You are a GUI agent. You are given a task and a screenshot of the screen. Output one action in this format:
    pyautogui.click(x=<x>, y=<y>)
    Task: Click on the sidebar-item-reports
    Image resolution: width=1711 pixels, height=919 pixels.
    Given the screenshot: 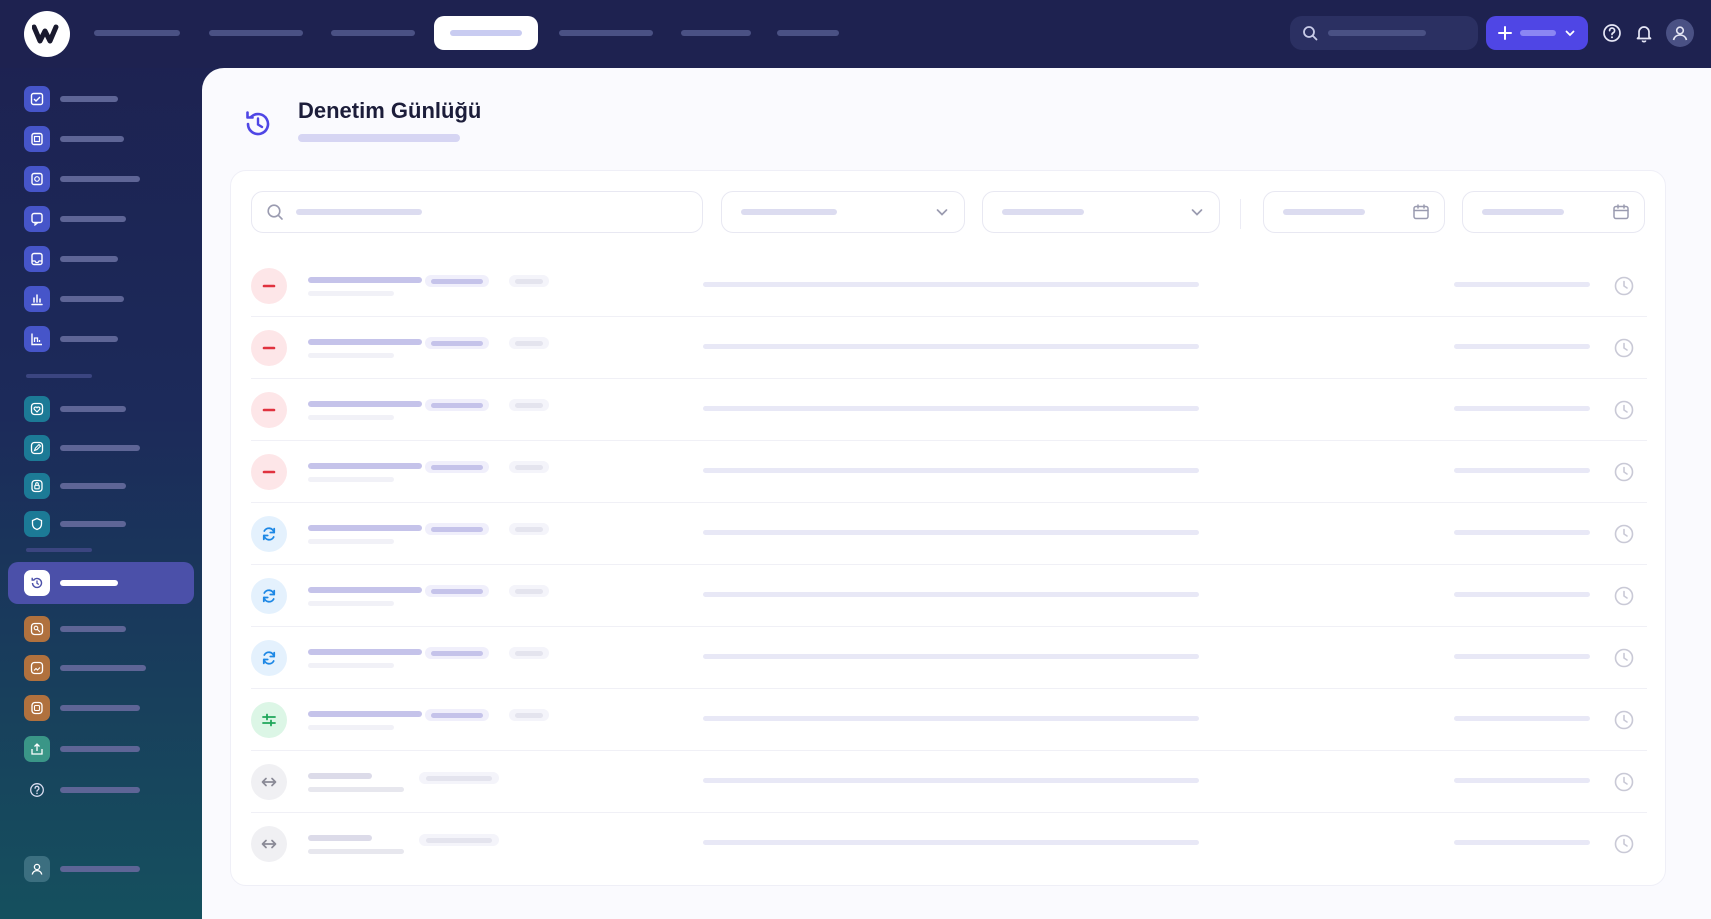 What is the action you would take?
    pyautogui.click(x=101, y=299)
    